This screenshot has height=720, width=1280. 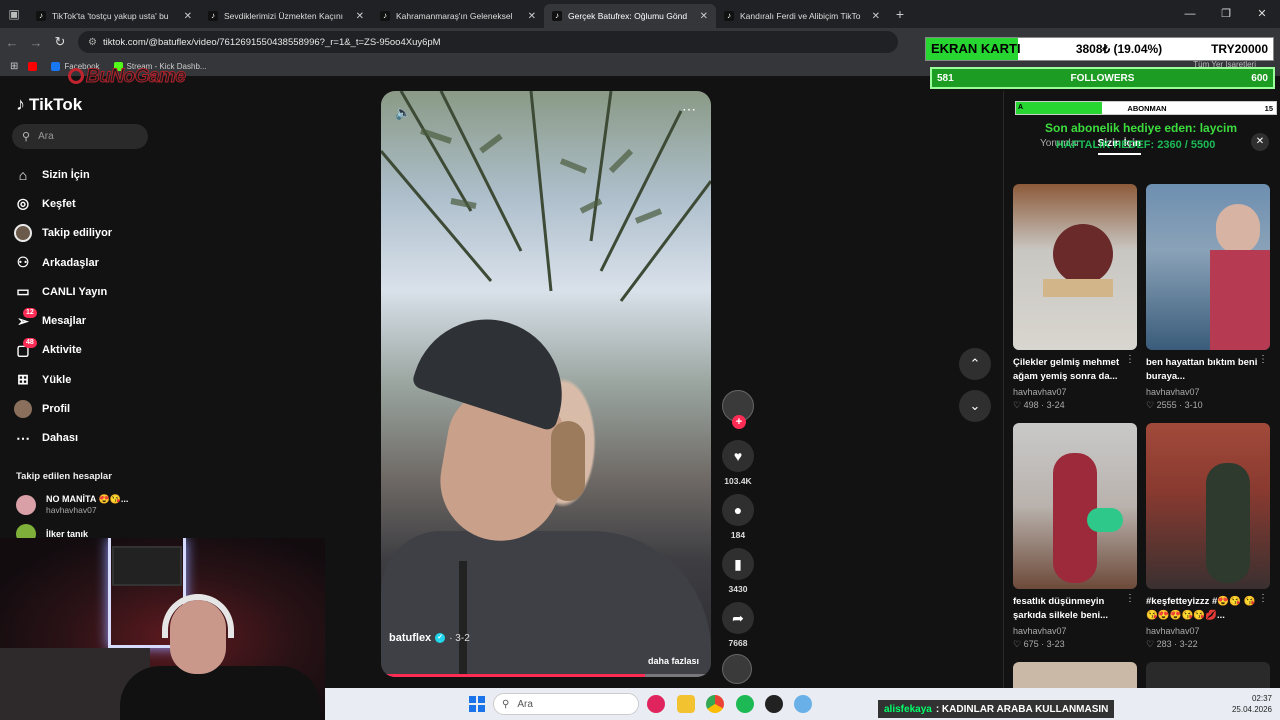 I want to click on sound-avatar, so click(x=737, y=669).